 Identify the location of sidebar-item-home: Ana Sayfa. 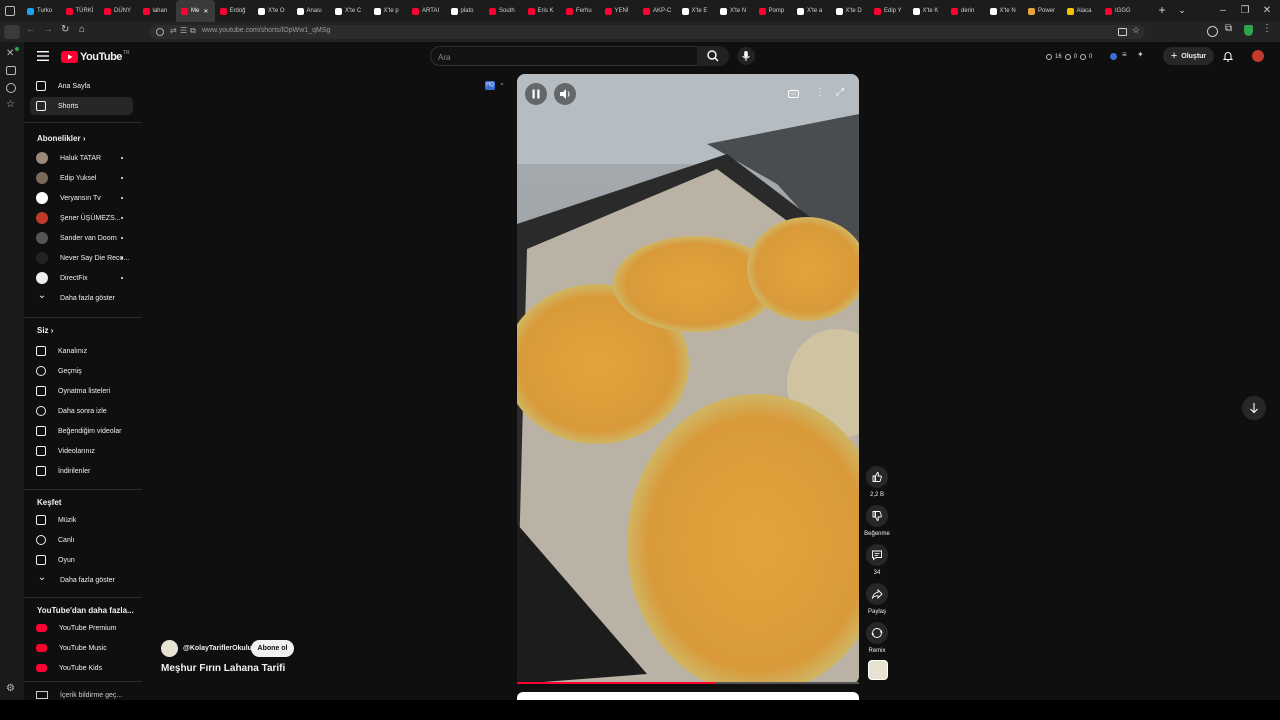
(81, 86).